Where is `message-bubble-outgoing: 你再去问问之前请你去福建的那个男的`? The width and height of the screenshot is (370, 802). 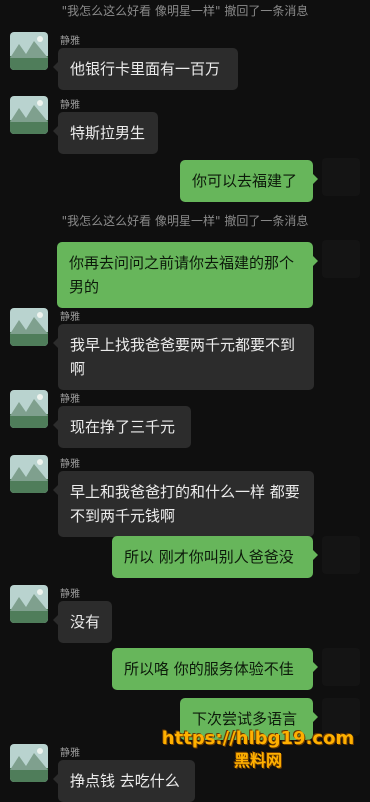
message-bubble-outgoing: 你再去问问之前请你去福建的那个男的 is located at coordinates (187, 275).